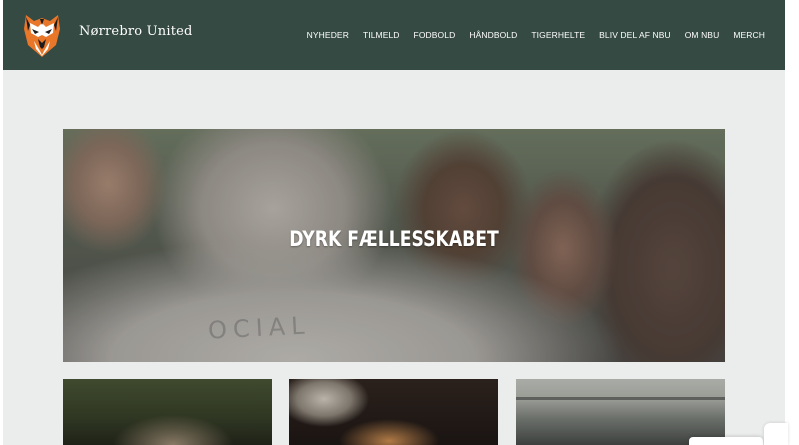  I want to click on site-name: Nørrebro United, so click(136, 31).